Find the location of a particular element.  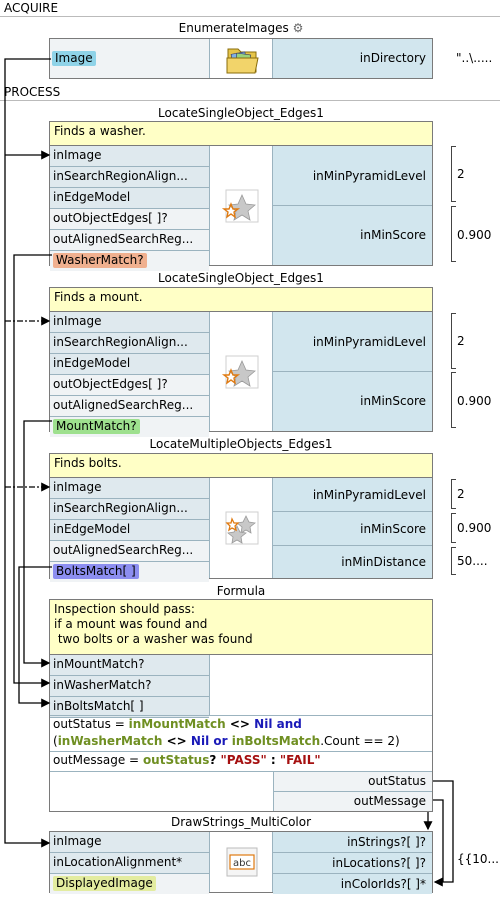

wire-mount-match is located at coordinates (37, 544).